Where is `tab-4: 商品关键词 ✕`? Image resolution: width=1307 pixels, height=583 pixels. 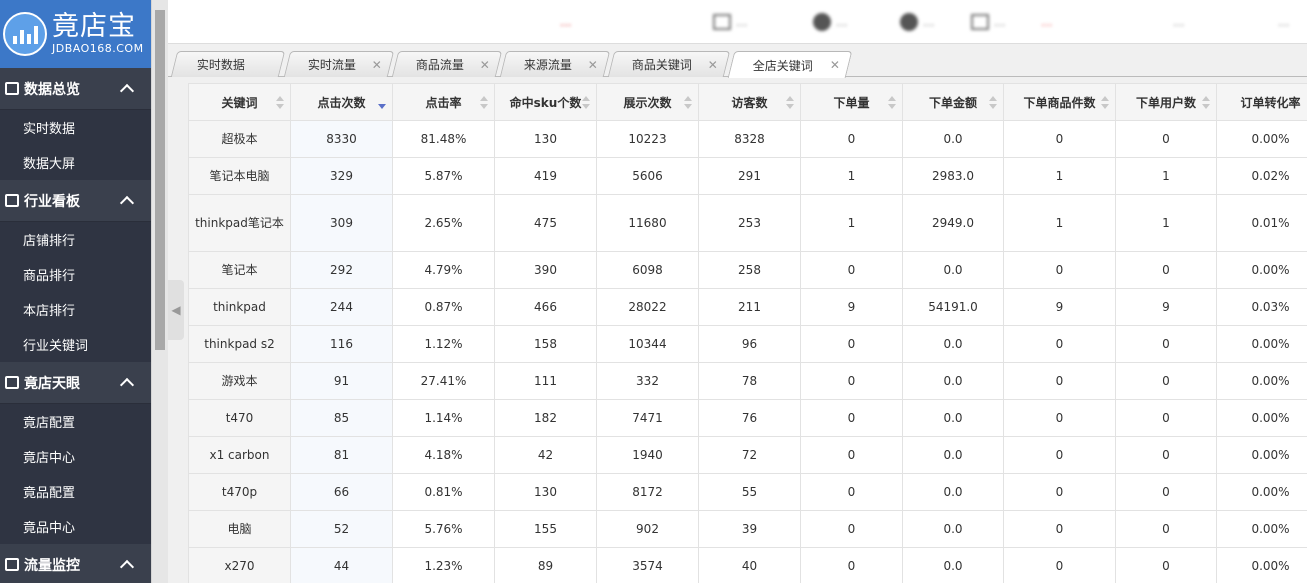
tab-4: 商品关键词 ✕ is located at coordinates (669, 64).